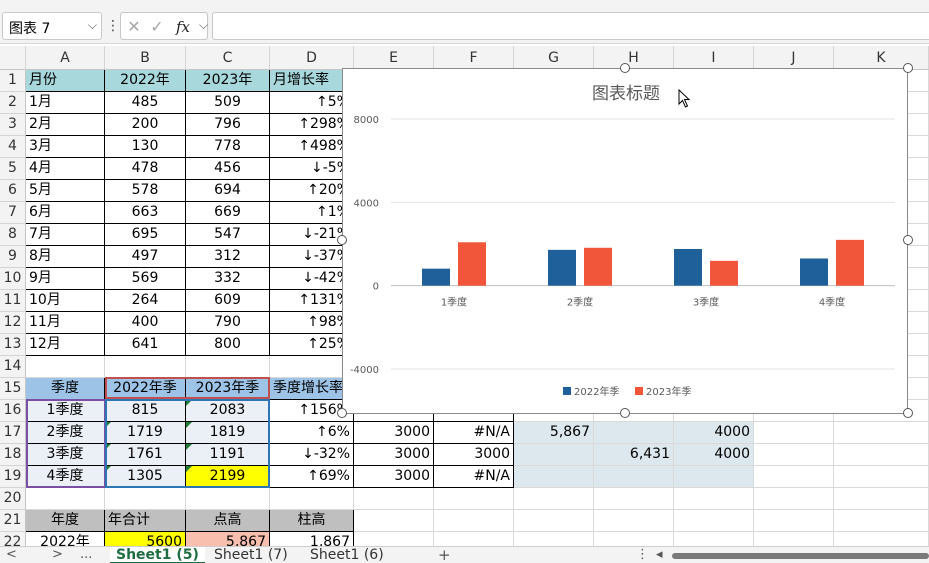 The image size is (929, 563). What do you see at coordinates (13, 103) in the screenshot?
I see `row-header-2: 2` at bounding box center [13, 103].